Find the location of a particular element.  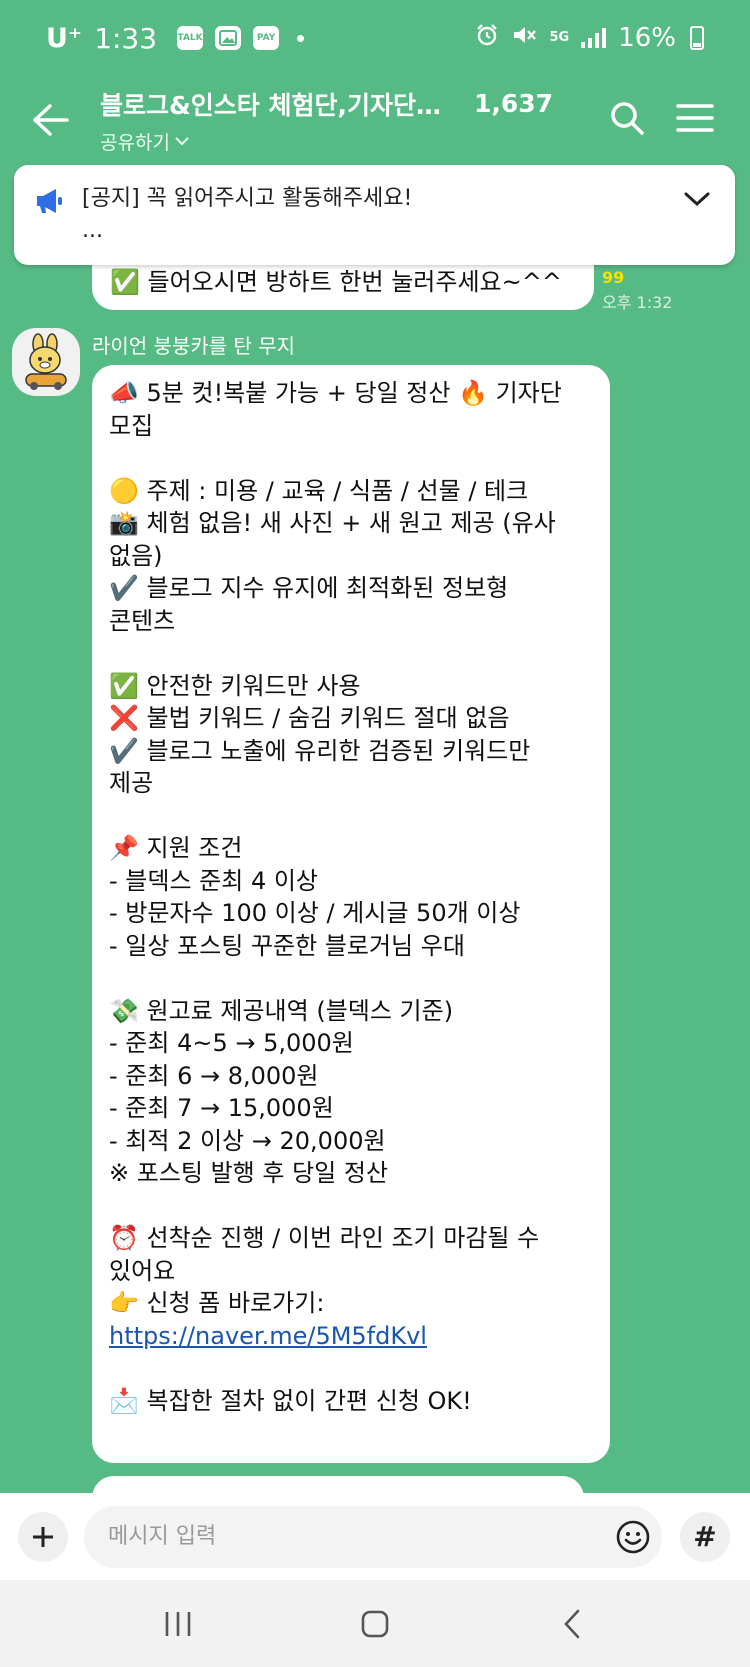

carrier-label: U⁺ is located at coordinates (64, 38).